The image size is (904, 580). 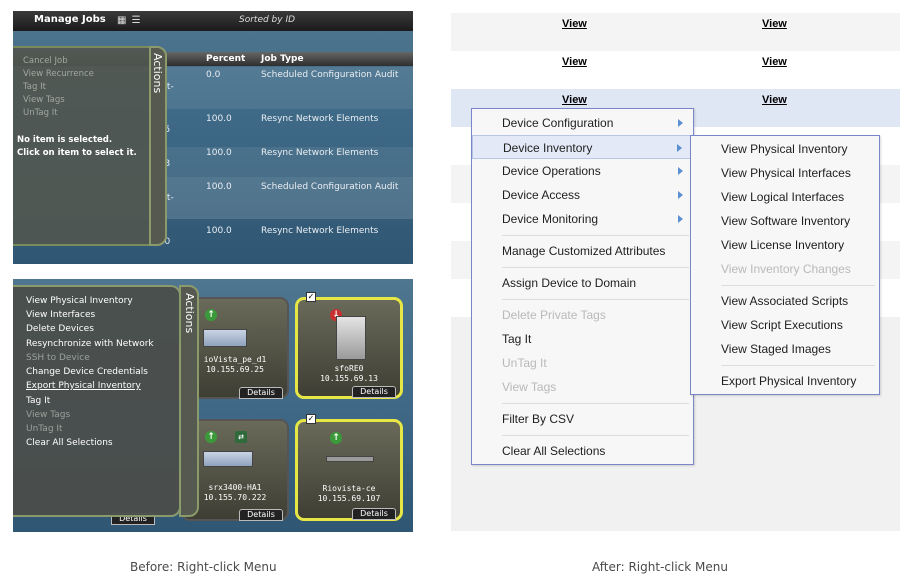 I want to click on menu-item-filter-by-csv: Filter By CSV, so click(x=582, y=419).